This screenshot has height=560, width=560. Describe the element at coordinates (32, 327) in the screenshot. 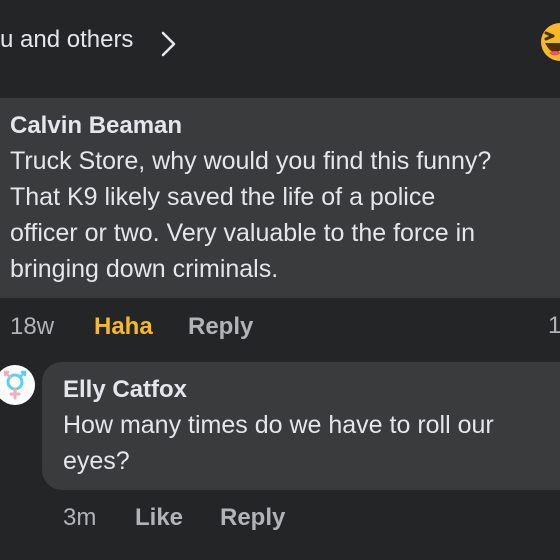

I see `comment-timestamp: 18w` at that location.